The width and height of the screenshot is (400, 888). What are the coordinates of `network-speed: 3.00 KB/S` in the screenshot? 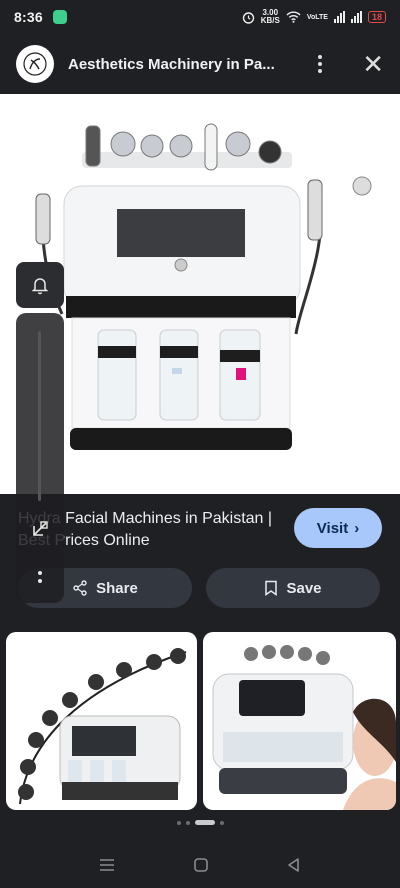 It's located at (270, 17).